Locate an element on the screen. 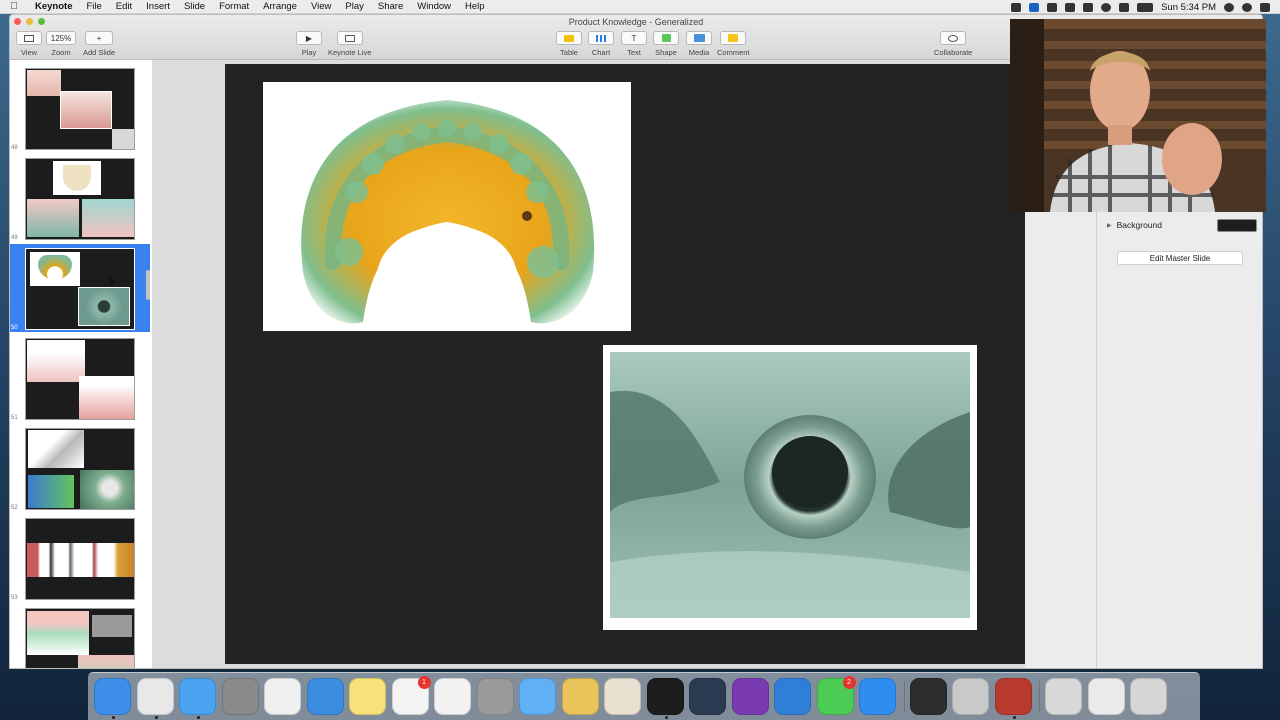  notes-icon is located at coordinates (367, 696).